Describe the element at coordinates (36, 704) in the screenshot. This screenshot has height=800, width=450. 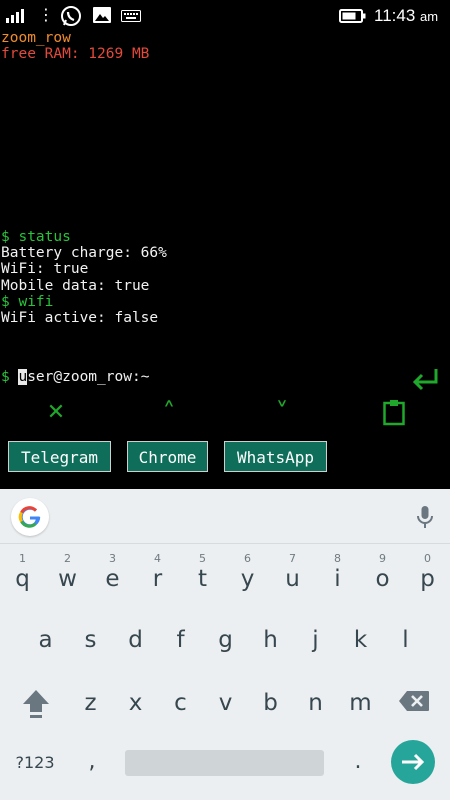
I see `shift-icon` at that location.